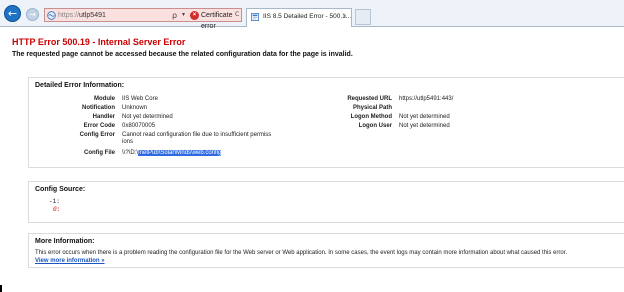 This screenshot has height=292, width=624. I want to click on detail-value-config-file: \\?\D:\InetPub\SolarWinds\web.config, so click(172, 153).